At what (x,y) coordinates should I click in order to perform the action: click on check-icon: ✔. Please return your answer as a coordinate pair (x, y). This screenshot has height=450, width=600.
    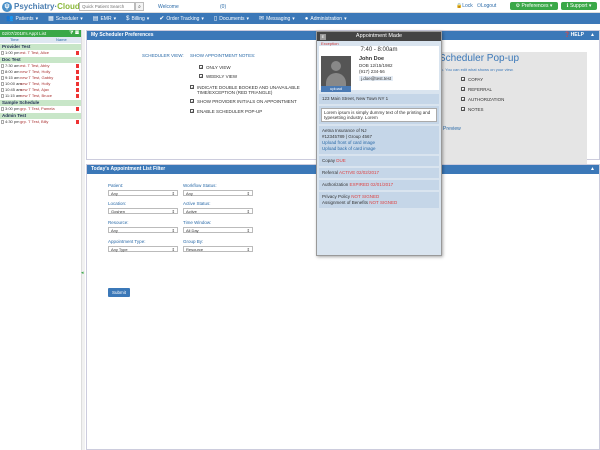
    Looking at the image, I should click on (161, 19).